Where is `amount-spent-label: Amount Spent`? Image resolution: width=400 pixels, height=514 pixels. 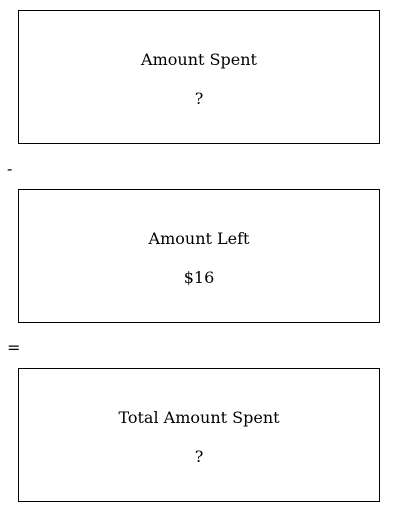
amount-spent-label: Amount Spent is located at coordinates (199, 59).